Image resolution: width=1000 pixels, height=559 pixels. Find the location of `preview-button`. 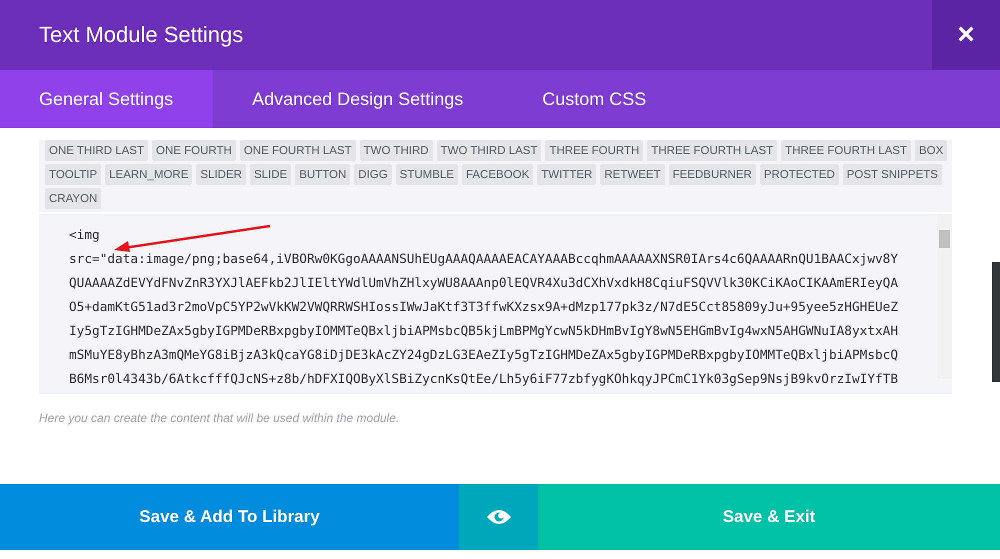

preview-button is located at coordinates (498, 517).